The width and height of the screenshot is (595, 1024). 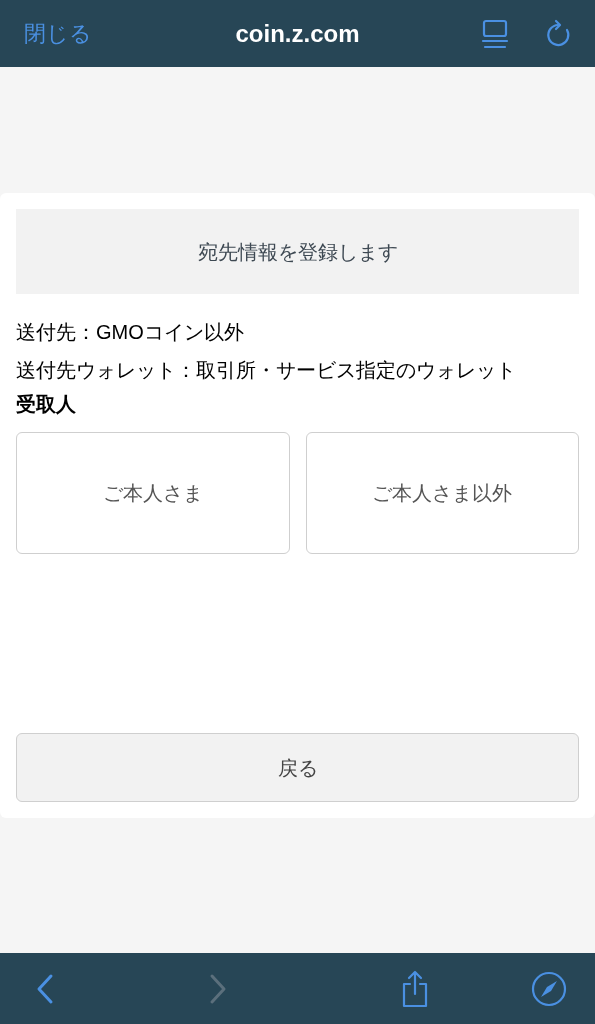 What do you see at coordinates (46, 404) in the screenshot?
I see `recipient-label: 受取人` at bounding box center [46, 404].